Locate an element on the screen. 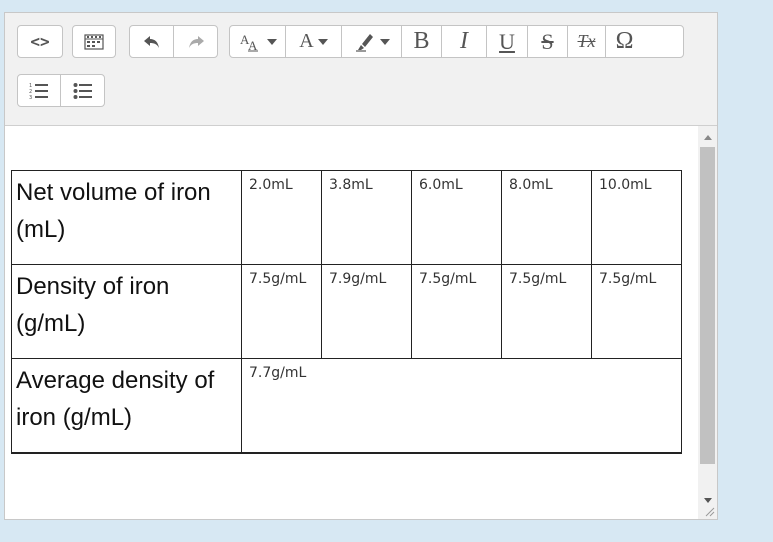  table-cell: 7.7g/mL is located at coordinates (461, 406).